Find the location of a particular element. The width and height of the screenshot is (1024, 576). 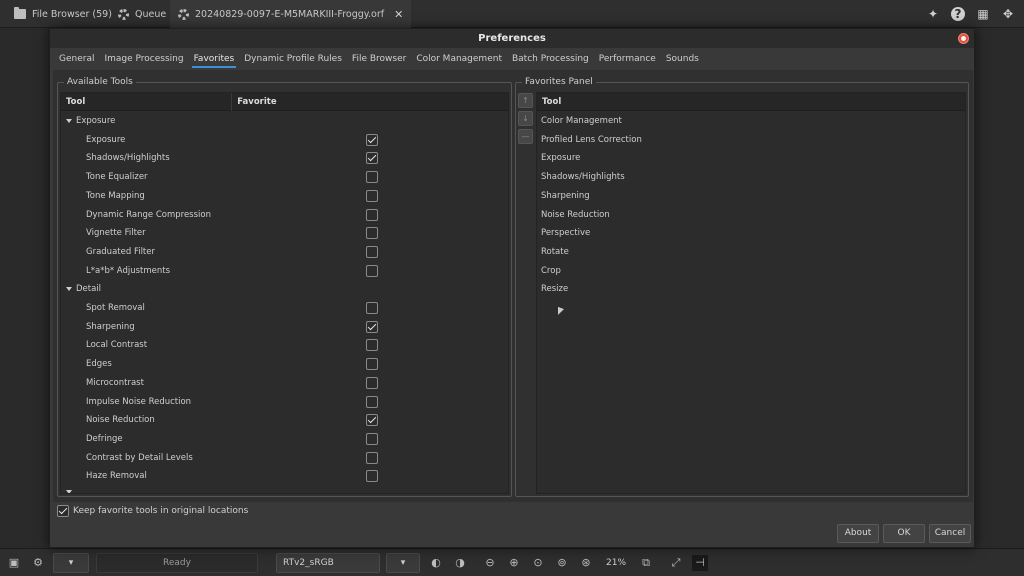

intent-dropdown: ▾ is located at coordinates (403, 563).